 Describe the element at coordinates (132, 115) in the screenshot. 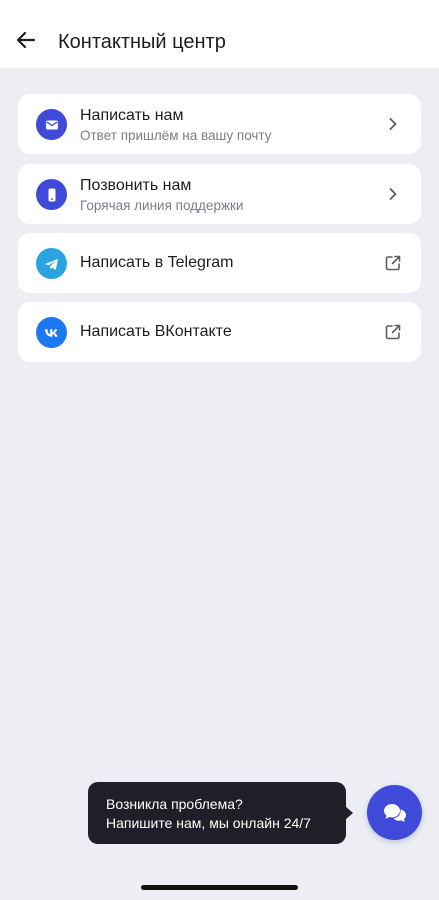

I see `contact-title: Написать нам` at that location.